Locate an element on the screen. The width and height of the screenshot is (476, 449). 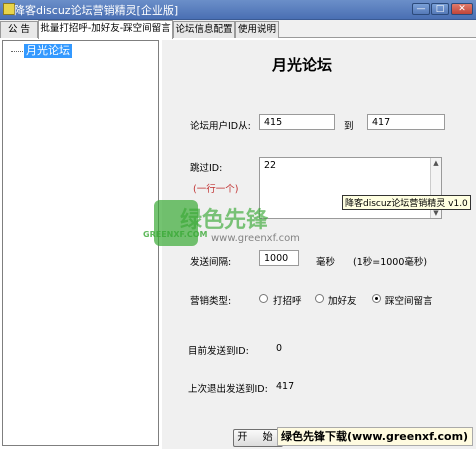
to-label: 到 is located at coordinates (349, 126).